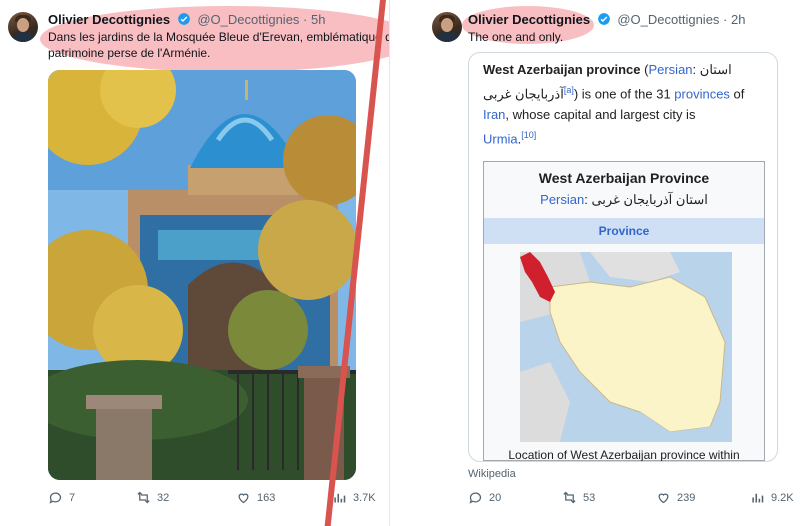 Image resolution: width=800 pixels, height=526 pixels. Describe the element at coordinates (675, 497) in the screenshot. I see `like-button-right: 239` at that location.